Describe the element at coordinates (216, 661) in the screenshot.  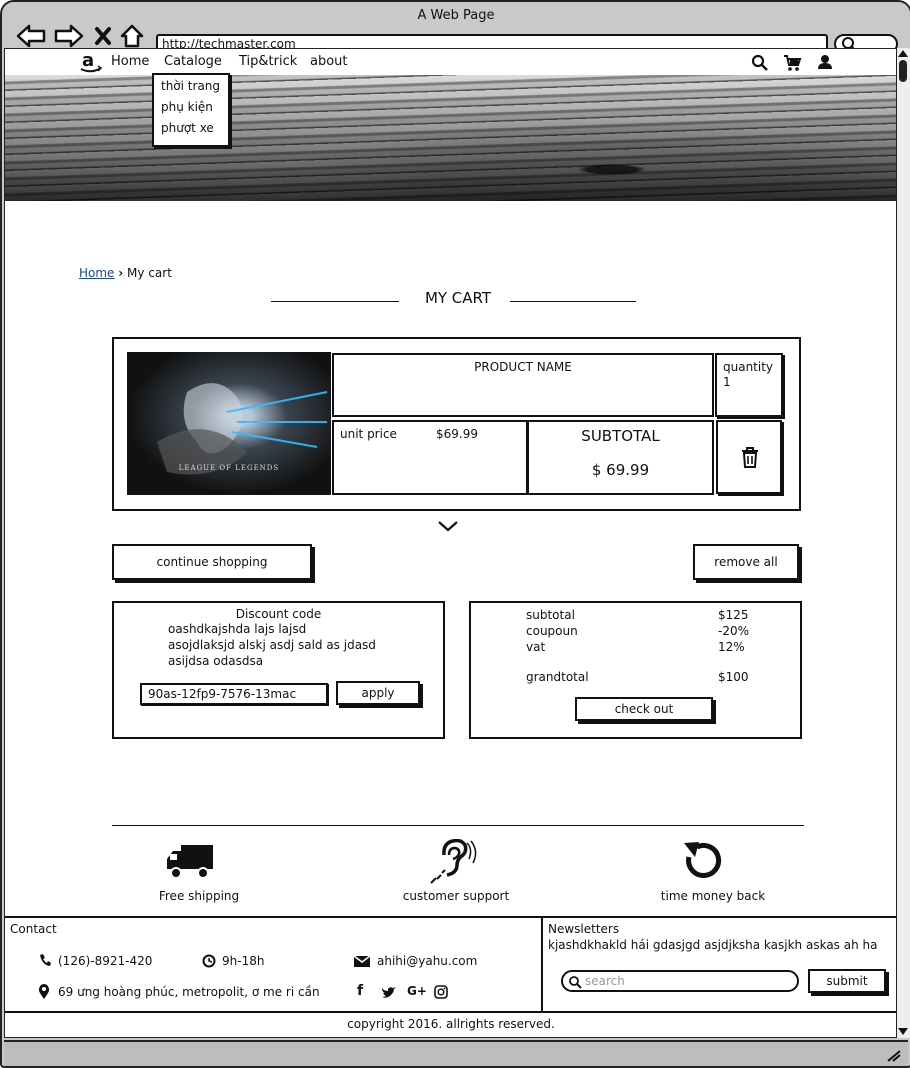
I see `discount-line: asijdsa odasdsa` at that location.